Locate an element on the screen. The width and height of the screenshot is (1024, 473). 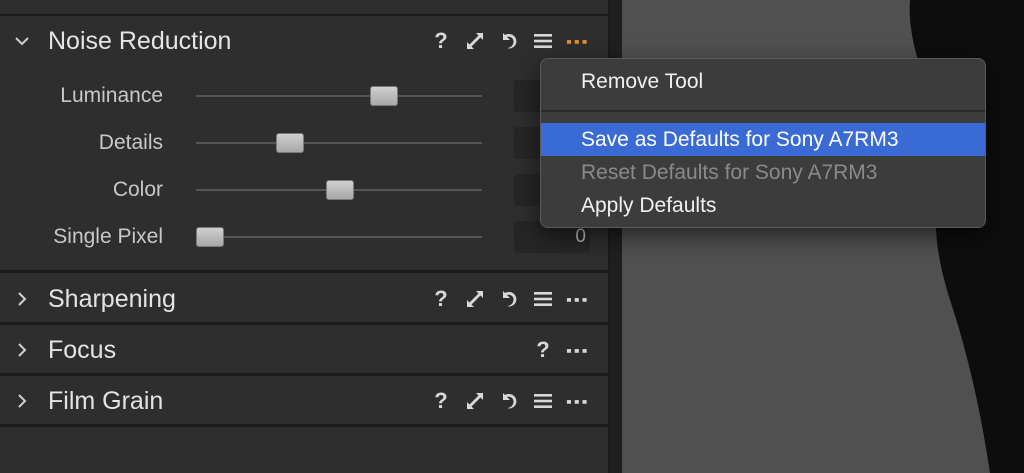
tool-title: Film Grain is located at coordinates (106, 400).